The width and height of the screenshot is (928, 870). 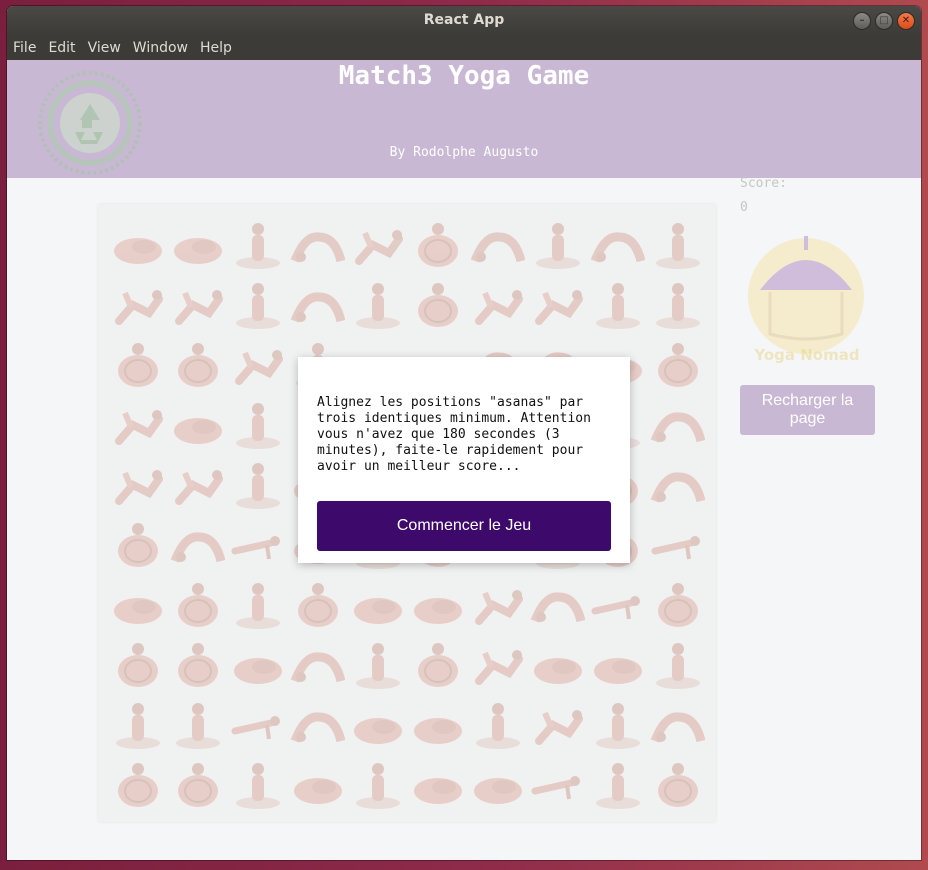 What do you see at coordinates (884, 21) in the screenshot?
I see `maximize-icon: □` at bounding box center [884, 21].